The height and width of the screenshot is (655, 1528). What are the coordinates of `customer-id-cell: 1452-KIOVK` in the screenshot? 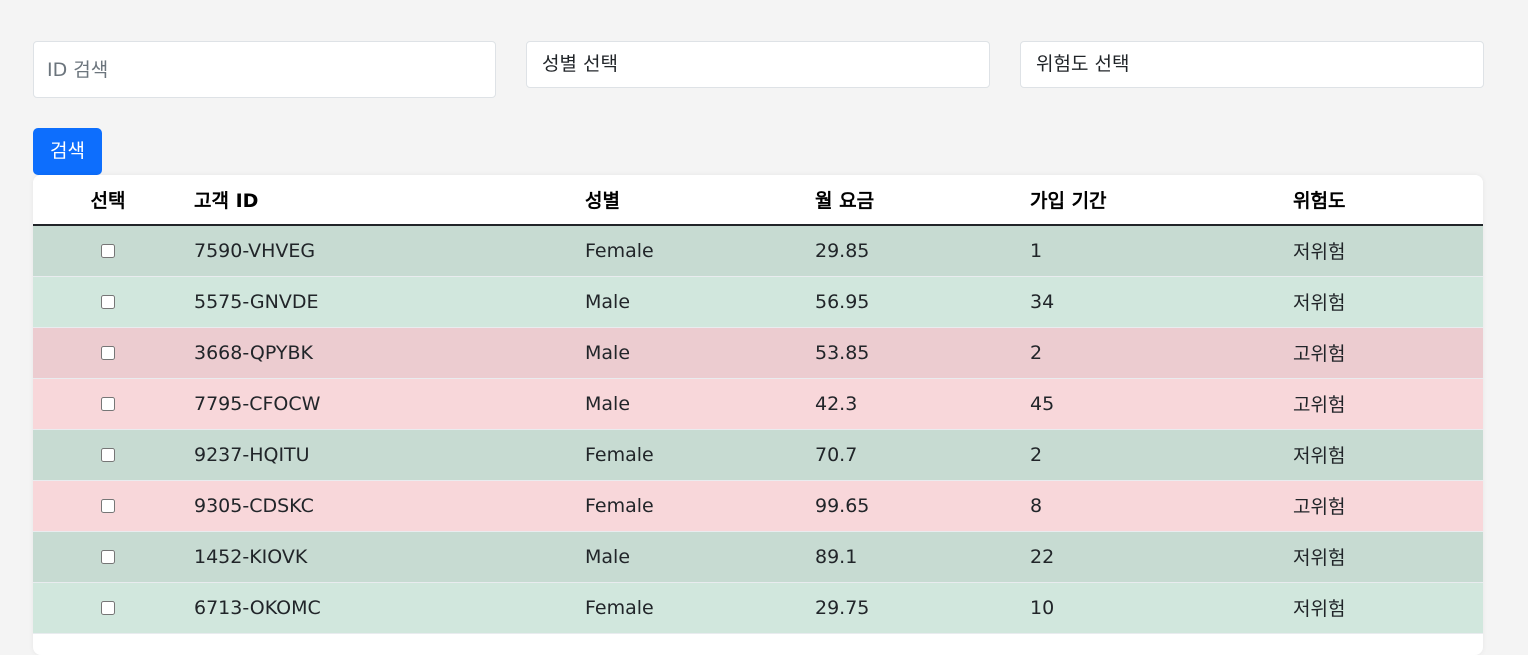 It's located at (378, 557).